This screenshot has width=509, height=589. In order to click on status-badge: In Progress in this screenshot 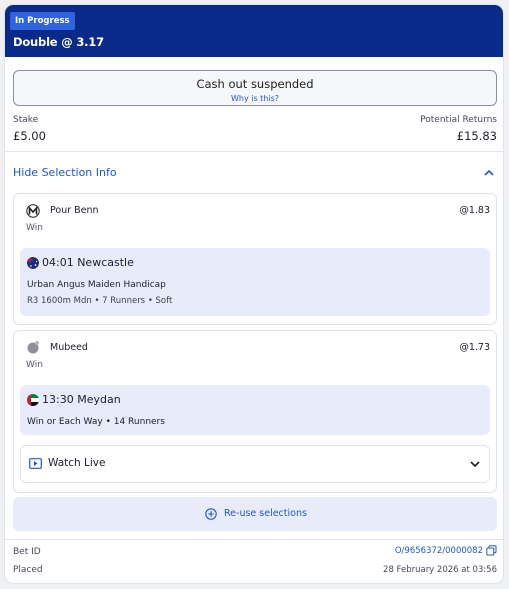, I will do `click(42, 21)`.